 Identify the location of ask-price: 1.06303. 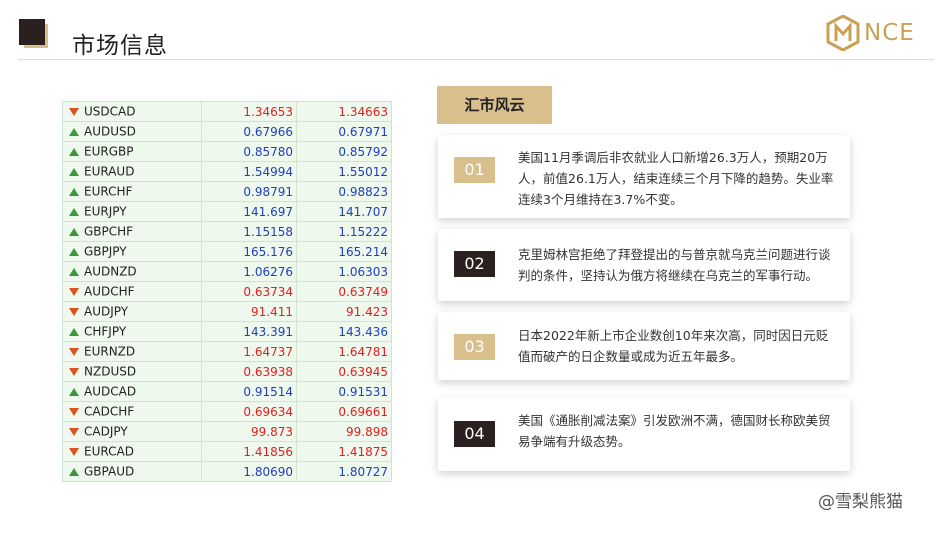
(344, 271).